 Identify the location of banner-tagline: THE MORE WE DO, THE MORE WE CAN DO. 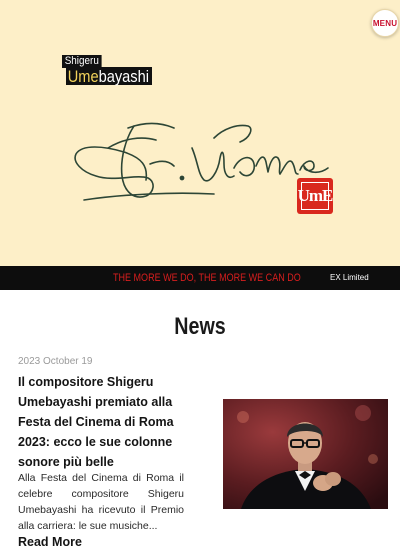
(207, 278).